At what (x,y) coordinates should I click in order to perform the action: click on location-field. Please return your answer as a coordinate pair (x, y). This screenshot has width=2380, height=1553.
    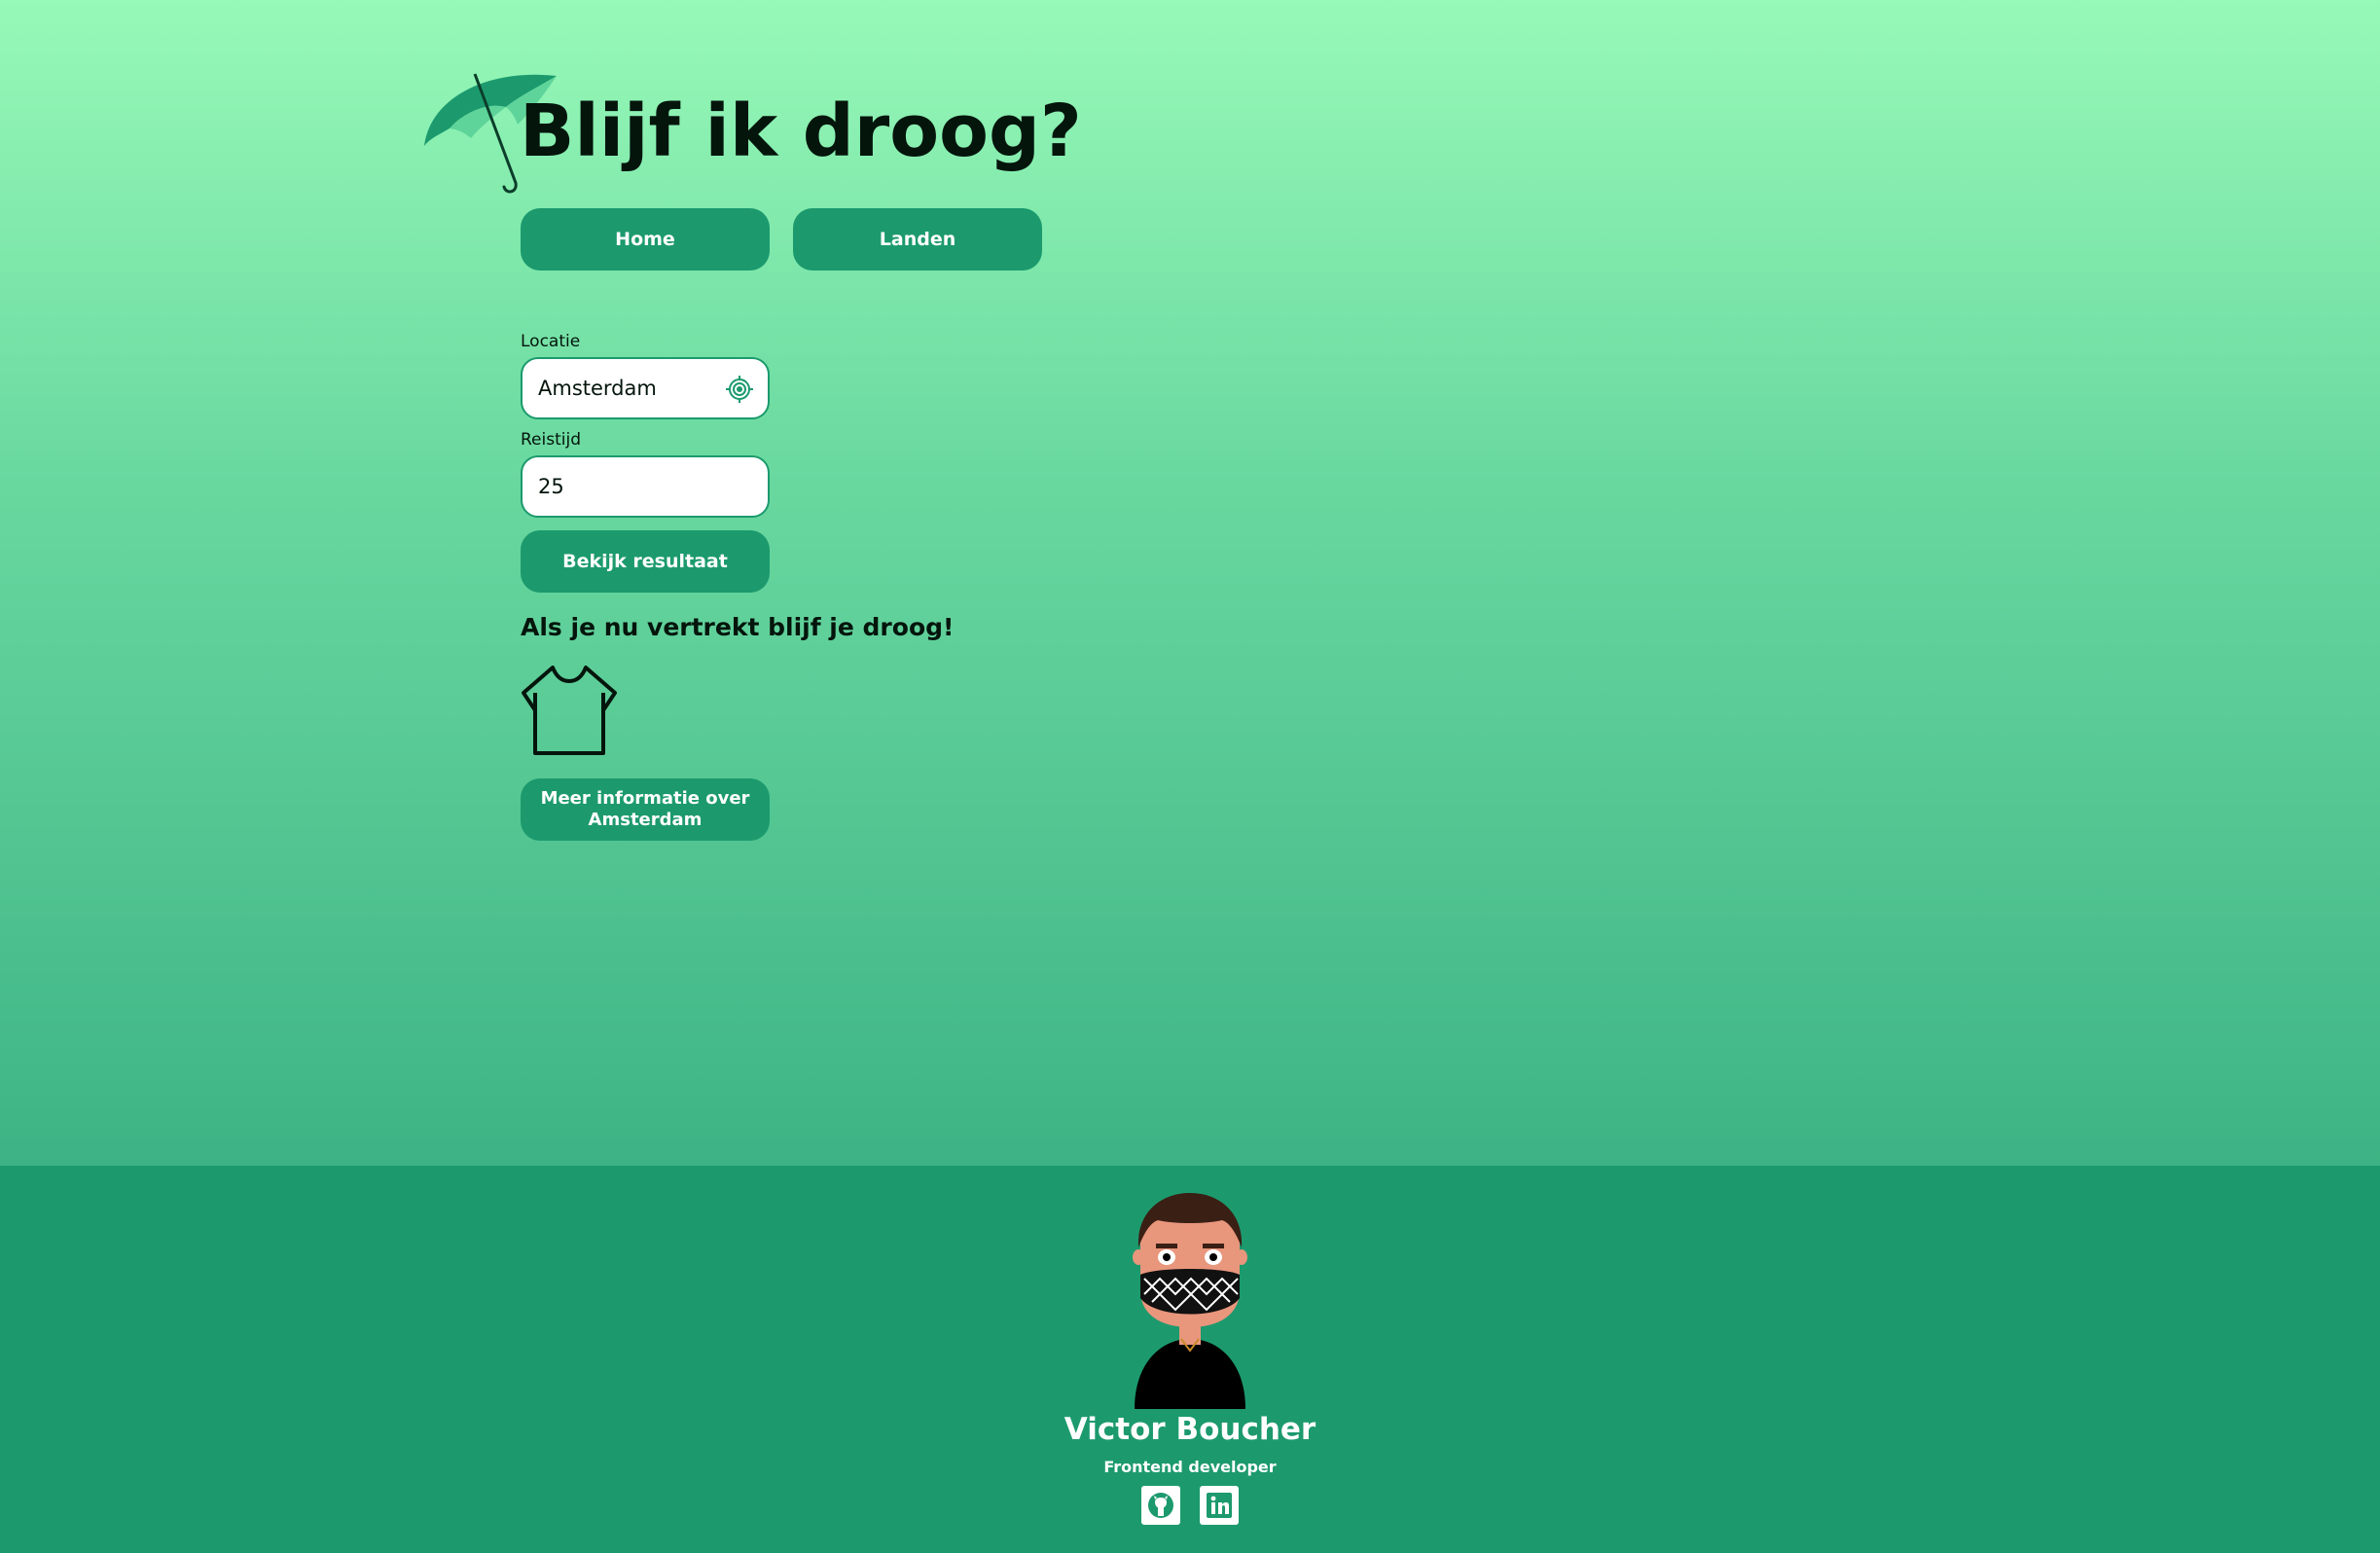
    Looking at the image, I should click on (645, 388).